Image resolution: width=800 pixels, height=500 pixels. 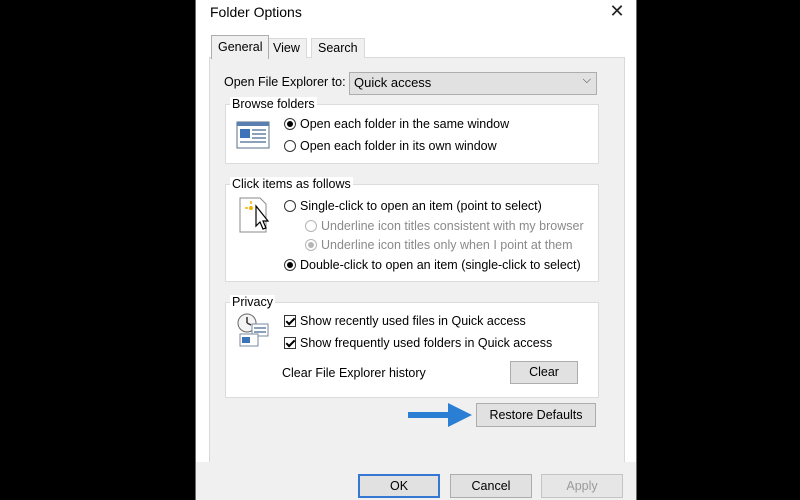 What do you see at coordinates (286, 48) in the screenshot?
I see `tab-view: View` at bounding box center [286, 48].